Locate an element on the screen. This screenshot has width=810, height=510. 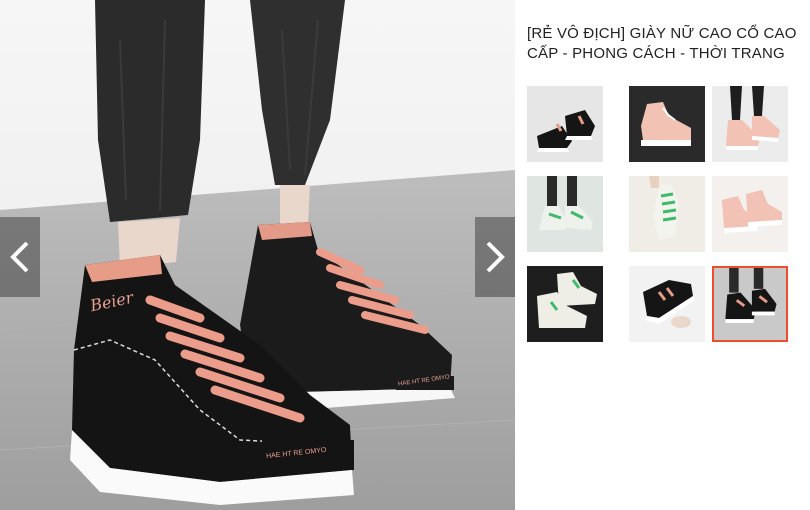
chevron-right-icon is located at coordinates (495, 257).